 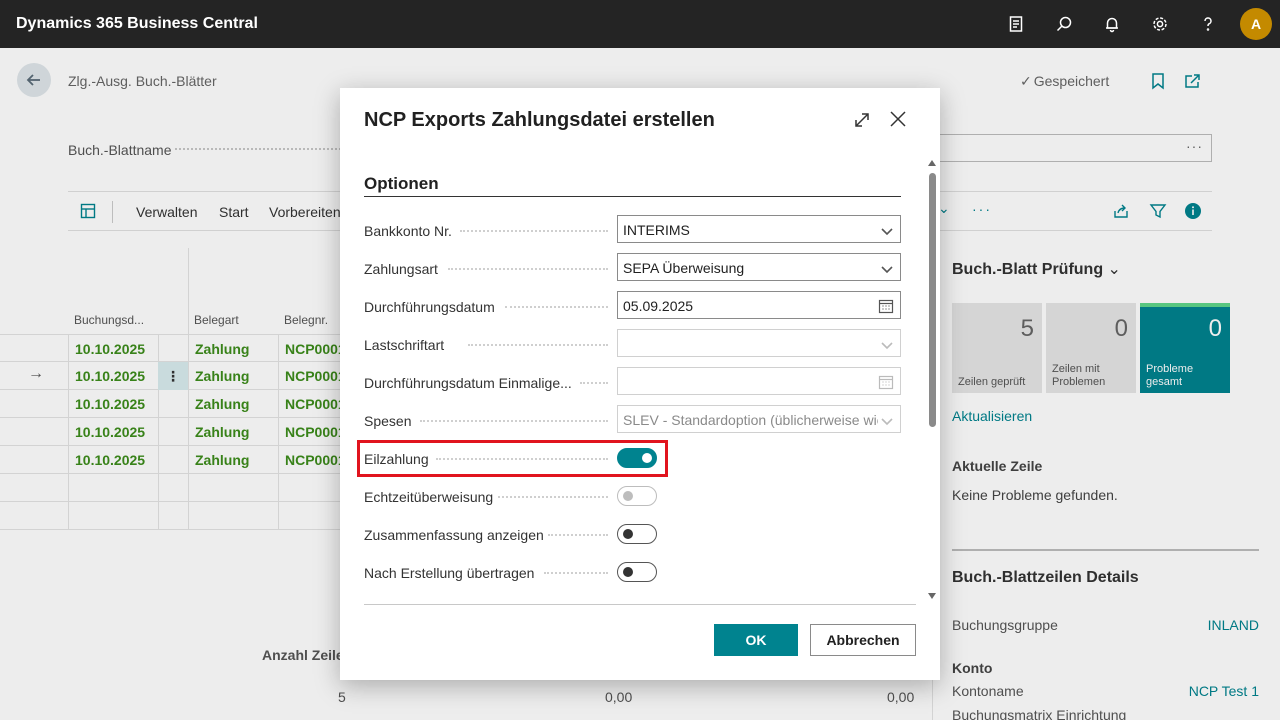 What do you see at coordinates (449, 573) in the screenshot?
I see `transfer-after-creation-label: Nach Erstellung übertragen` at bounding box center [449, 573].